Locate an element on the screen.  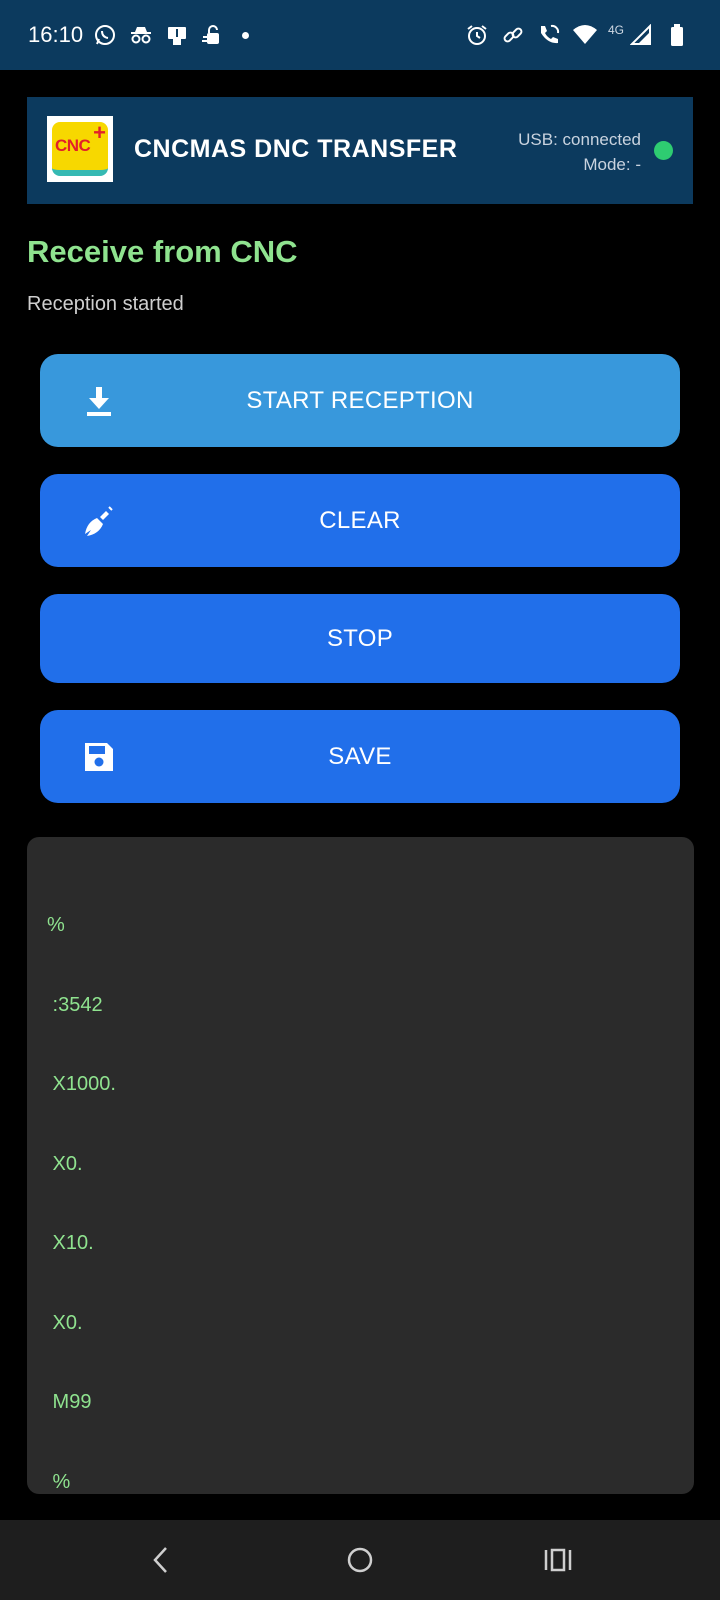
back-icon is located at coordinates (161, 1560).